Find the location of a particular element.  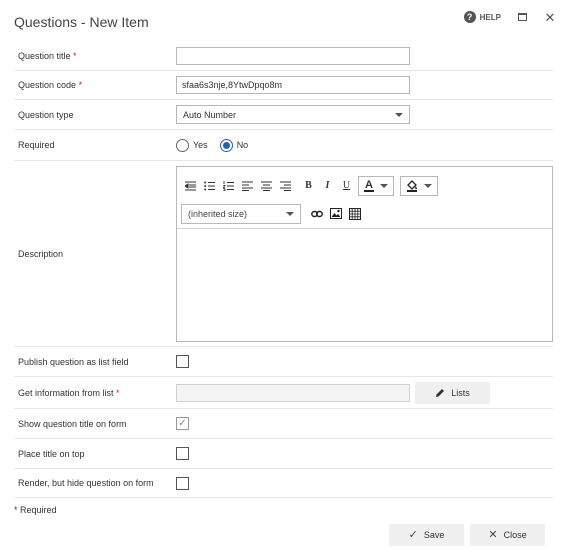

dialog-title: Questions - New Item is located at coordinates (81, 22).